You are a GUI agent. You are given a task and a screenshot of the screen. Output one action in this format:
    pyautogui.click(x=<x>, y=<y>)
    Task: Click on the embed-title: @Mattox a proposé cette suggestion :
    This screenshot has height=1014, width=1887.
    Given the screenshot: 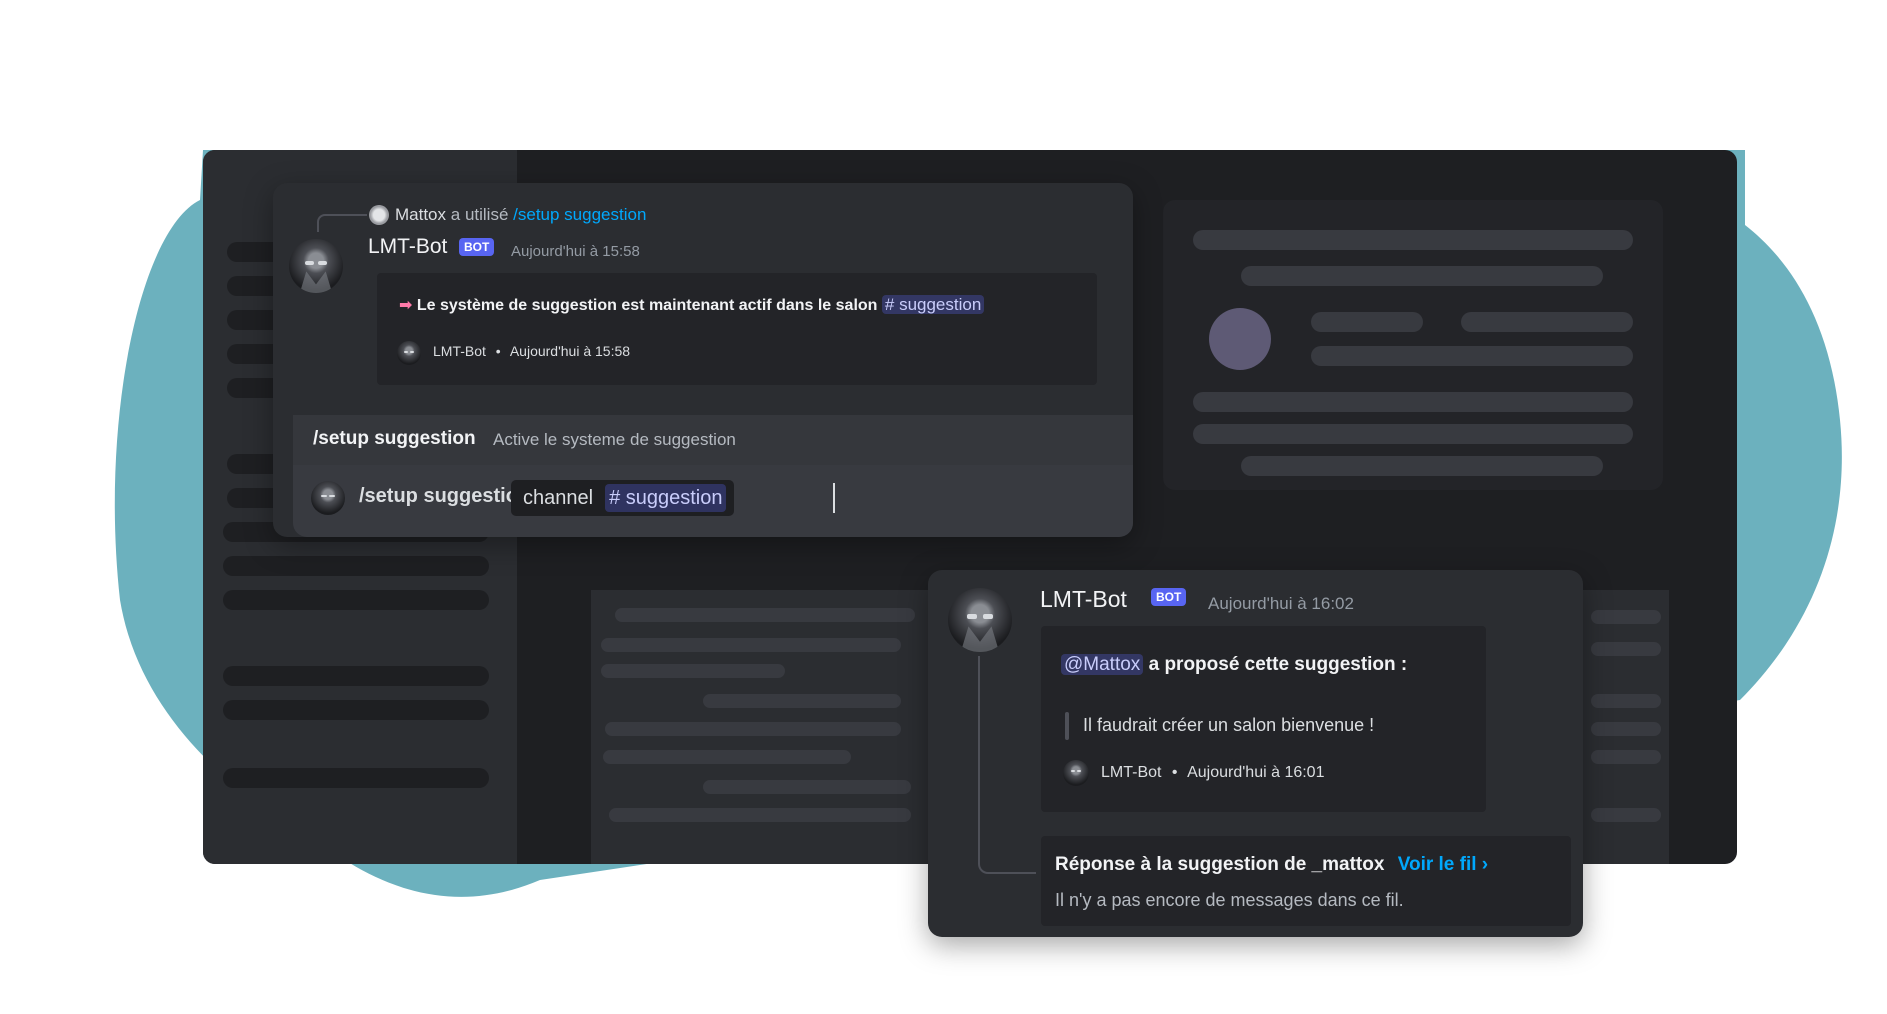 What is the action you would take?
    pyautogui.click(x=1234, y=665)
    